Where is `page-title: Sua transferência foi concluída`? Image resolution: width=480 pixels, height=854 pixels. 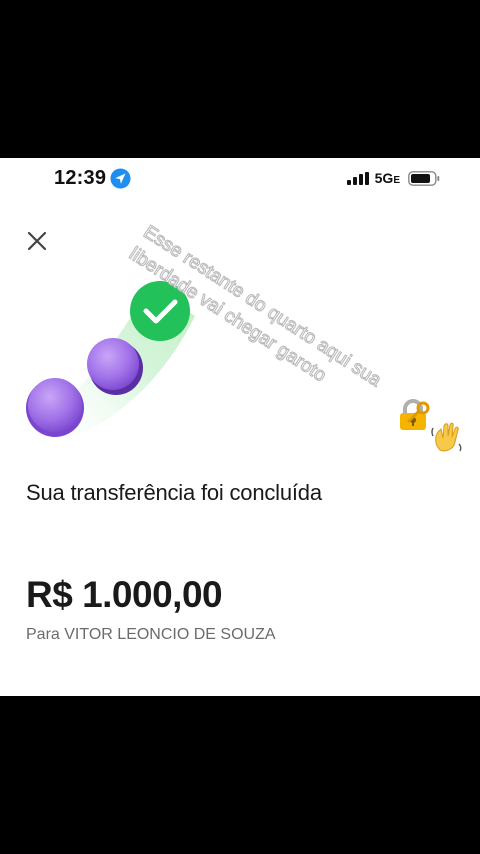
page-title: Sua transferência foi concluída is located at coordinates (174, 492).